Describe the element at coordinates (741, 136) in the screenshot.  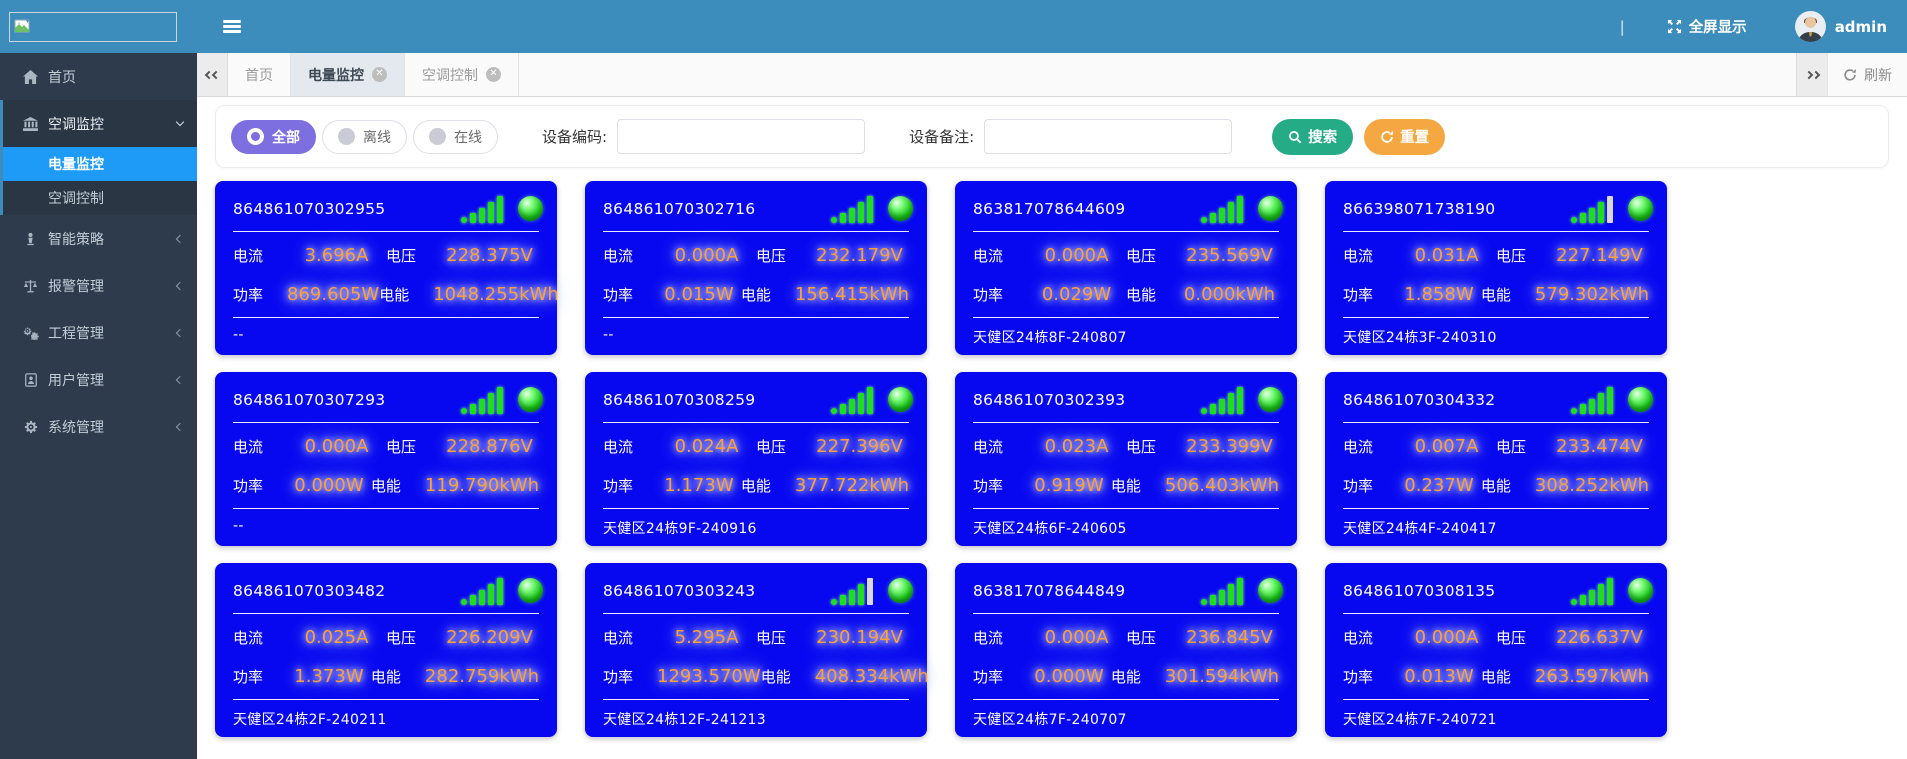
I see `device-code-input` at that location.